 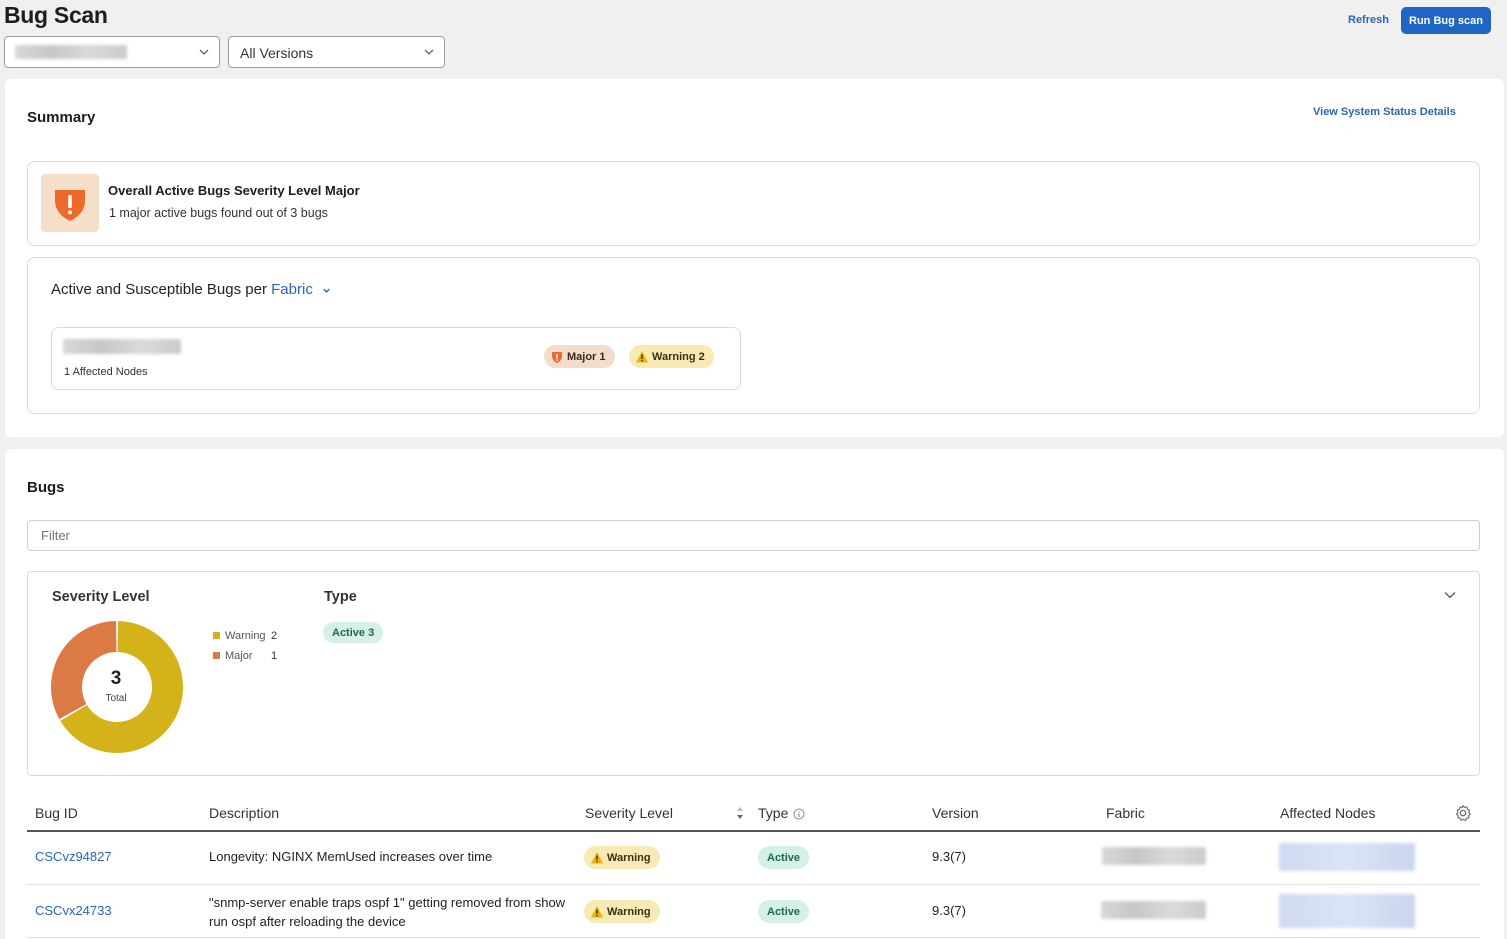 I want to click on legend-warning-swatch, so click(x=216, y=635).